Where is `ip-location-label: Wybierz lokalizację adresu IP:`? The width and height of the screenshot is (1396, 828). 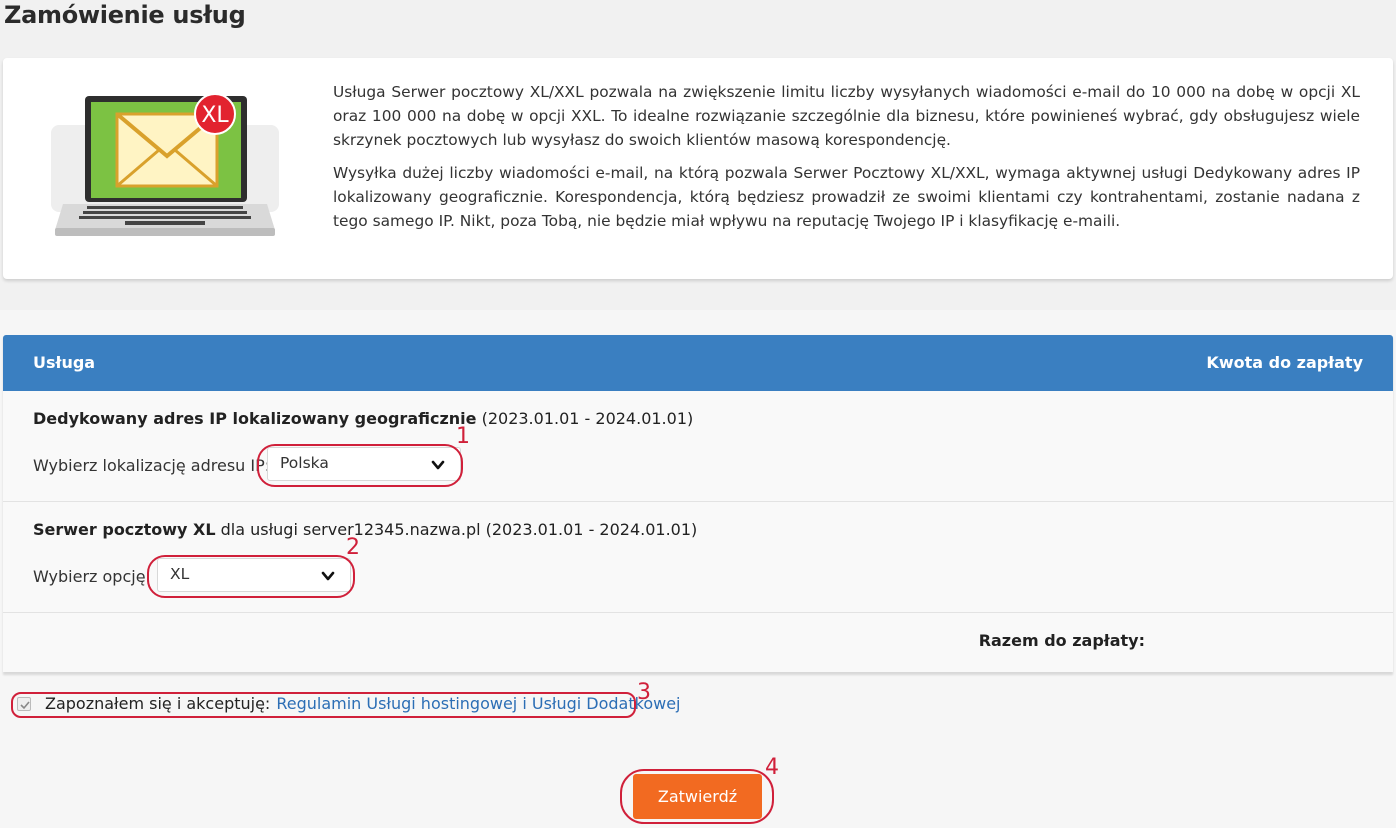
ip-location-label: Wybierz lokalizację adresu IP: is located at coordinates (152, 465).